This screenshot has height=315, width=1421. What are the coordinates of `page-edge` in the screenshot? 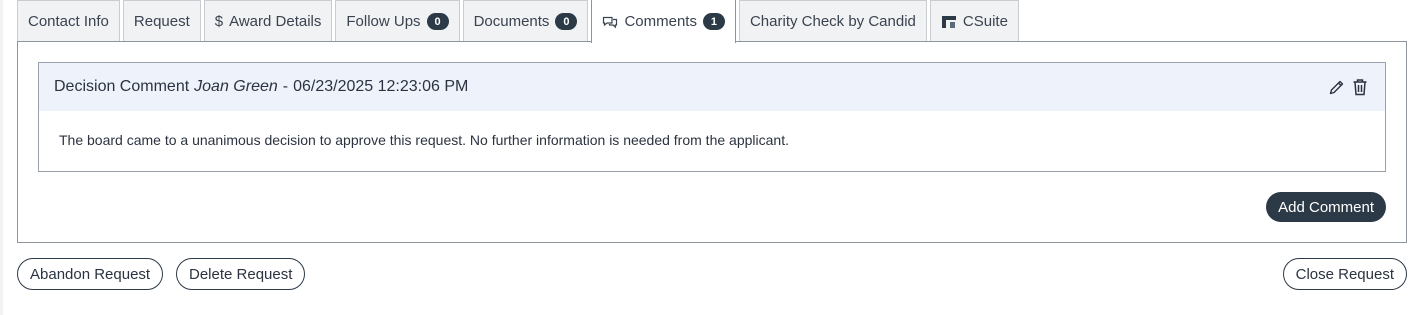 It's located at (1, 157).